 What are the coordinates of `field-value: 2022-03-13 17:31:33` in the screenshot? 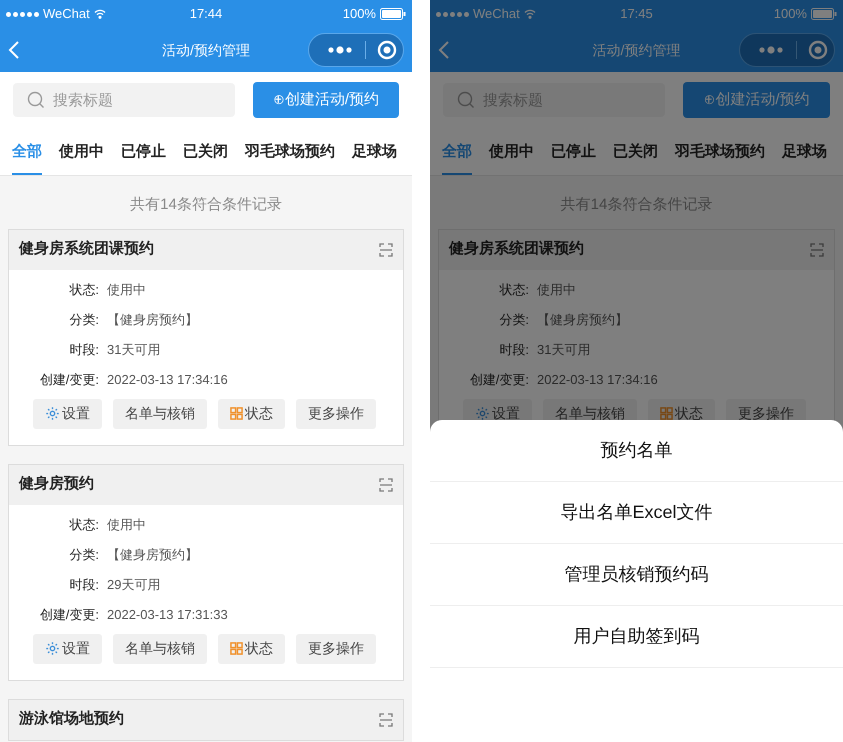 It's located at (167, 615).